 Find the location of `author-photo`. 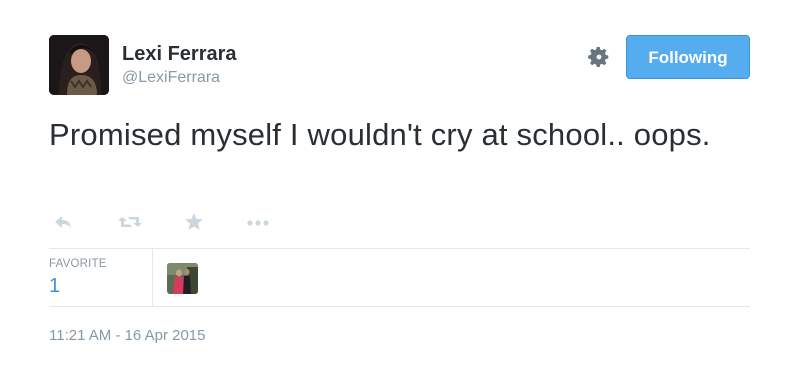

author-photo is located at coordinates (79, 65).